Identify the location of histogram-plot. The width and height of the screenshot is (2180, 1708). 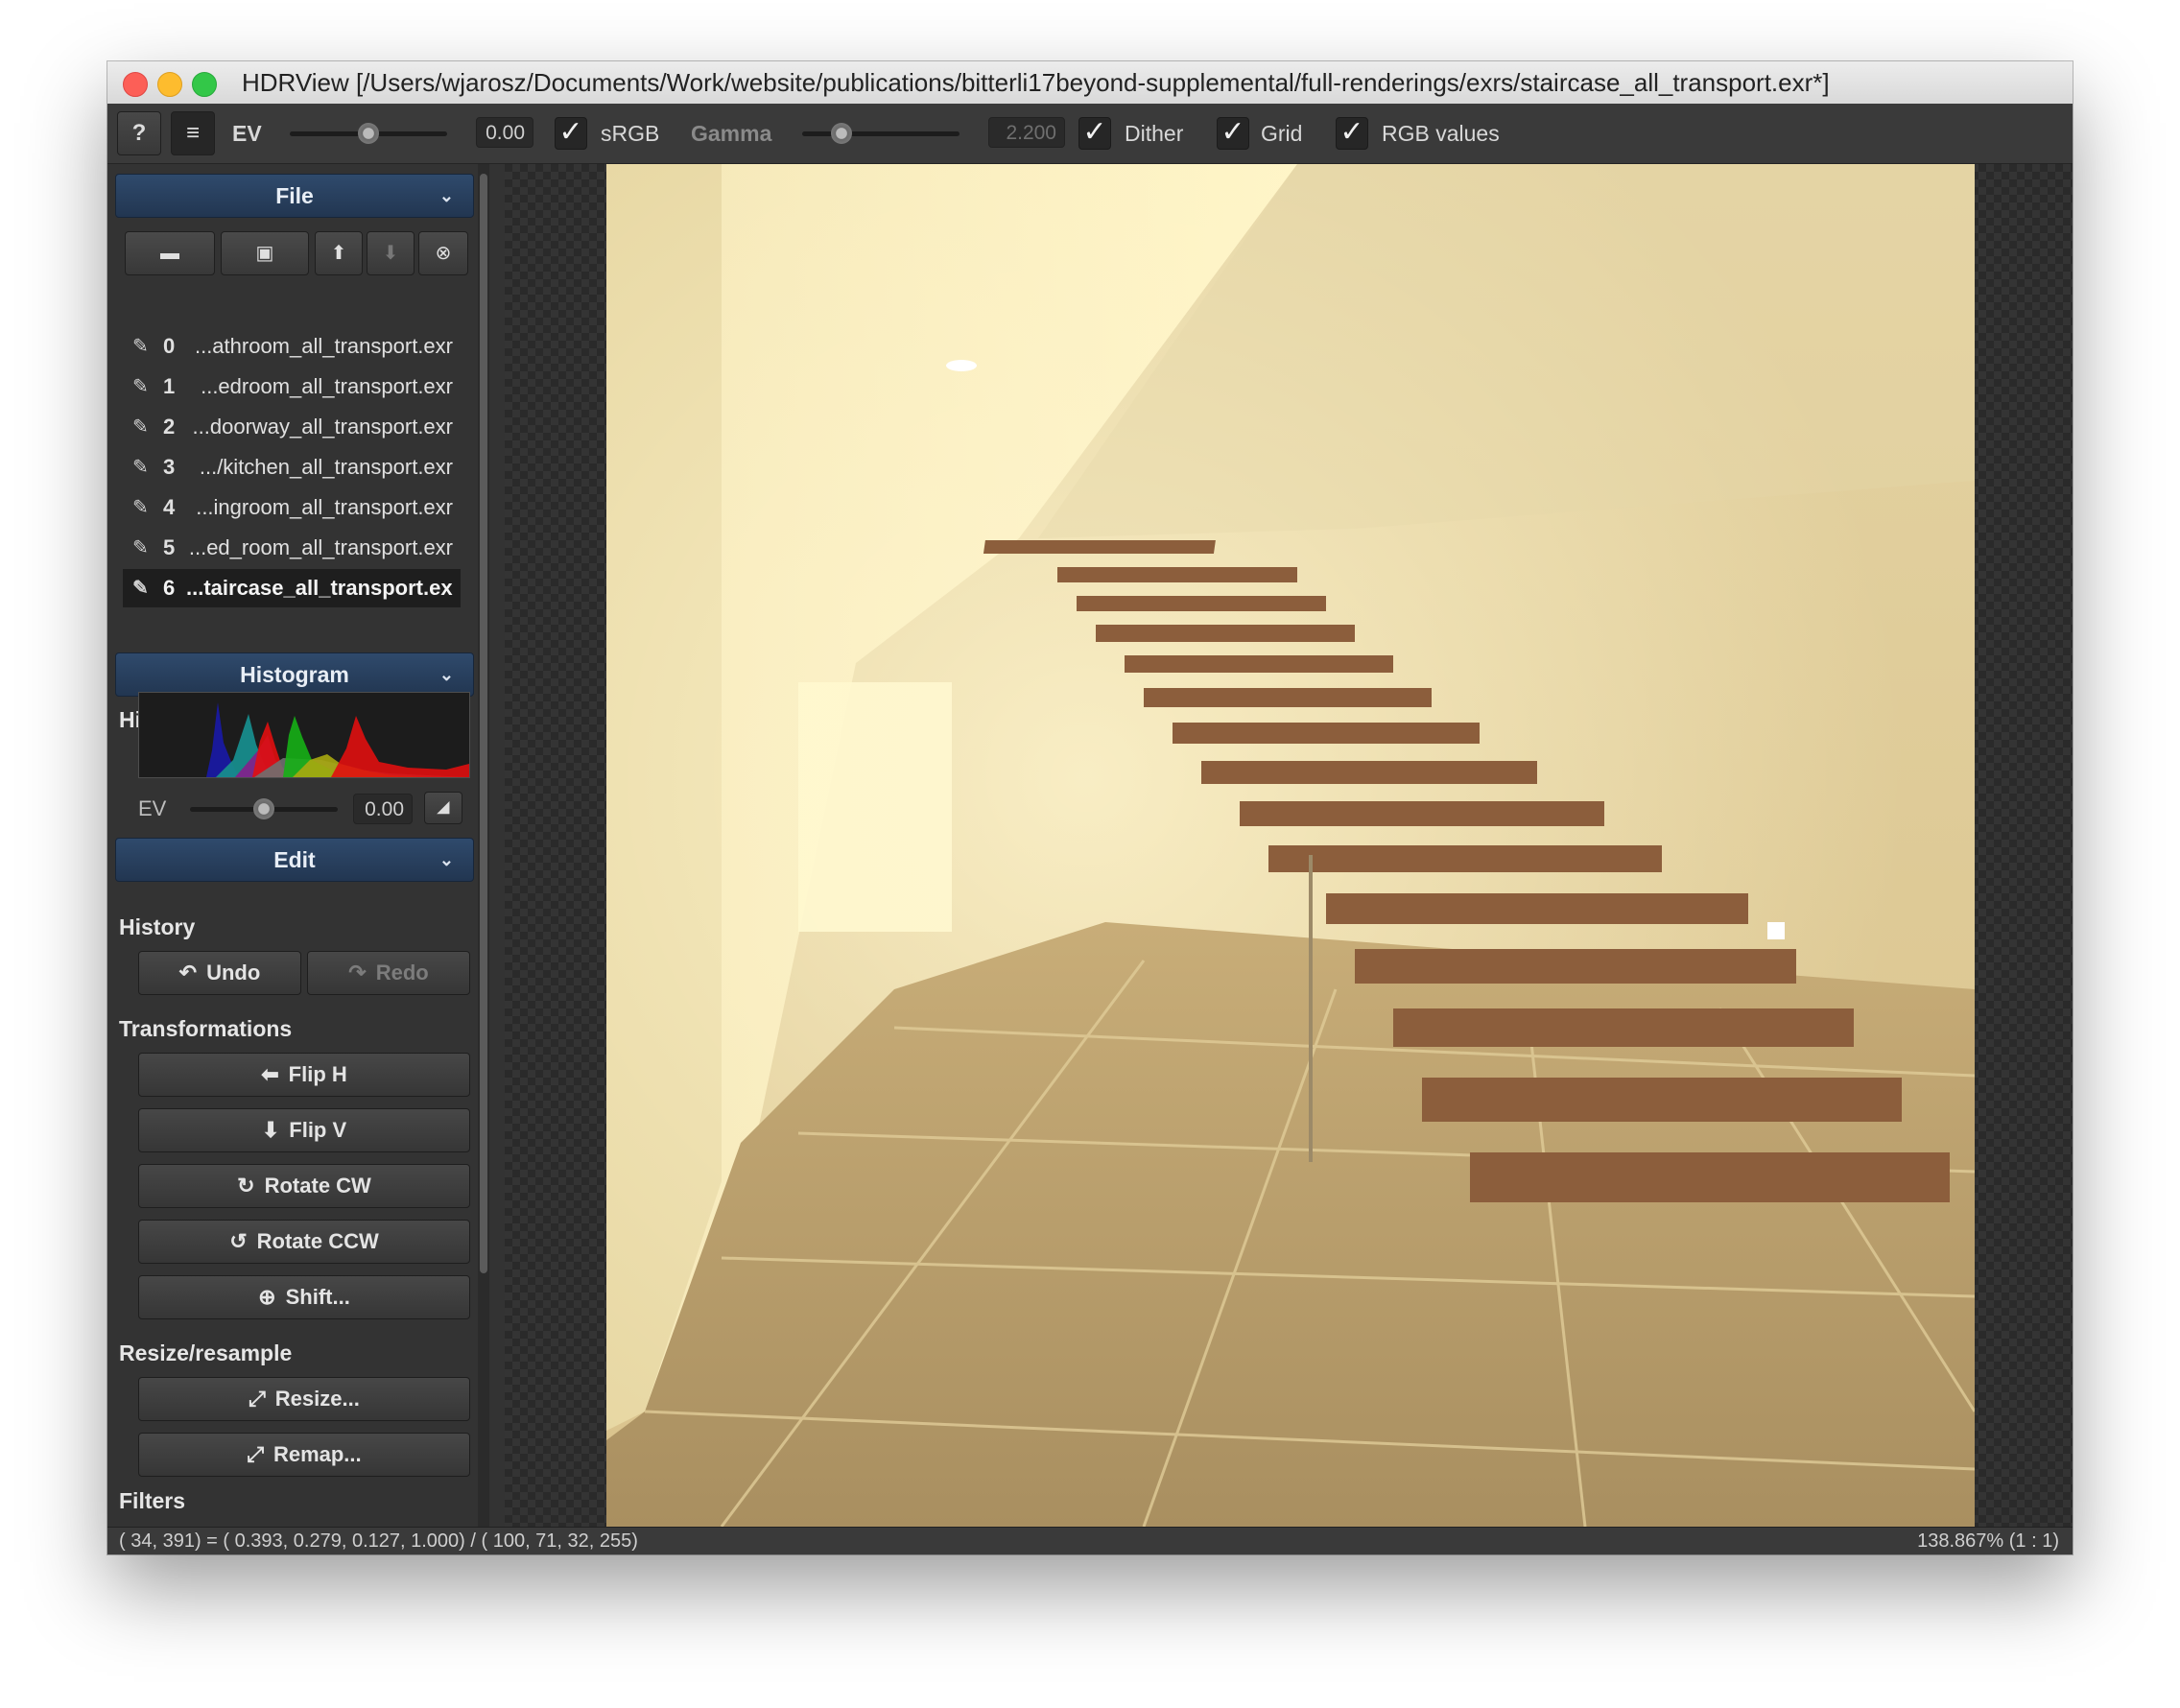
(304, 735).